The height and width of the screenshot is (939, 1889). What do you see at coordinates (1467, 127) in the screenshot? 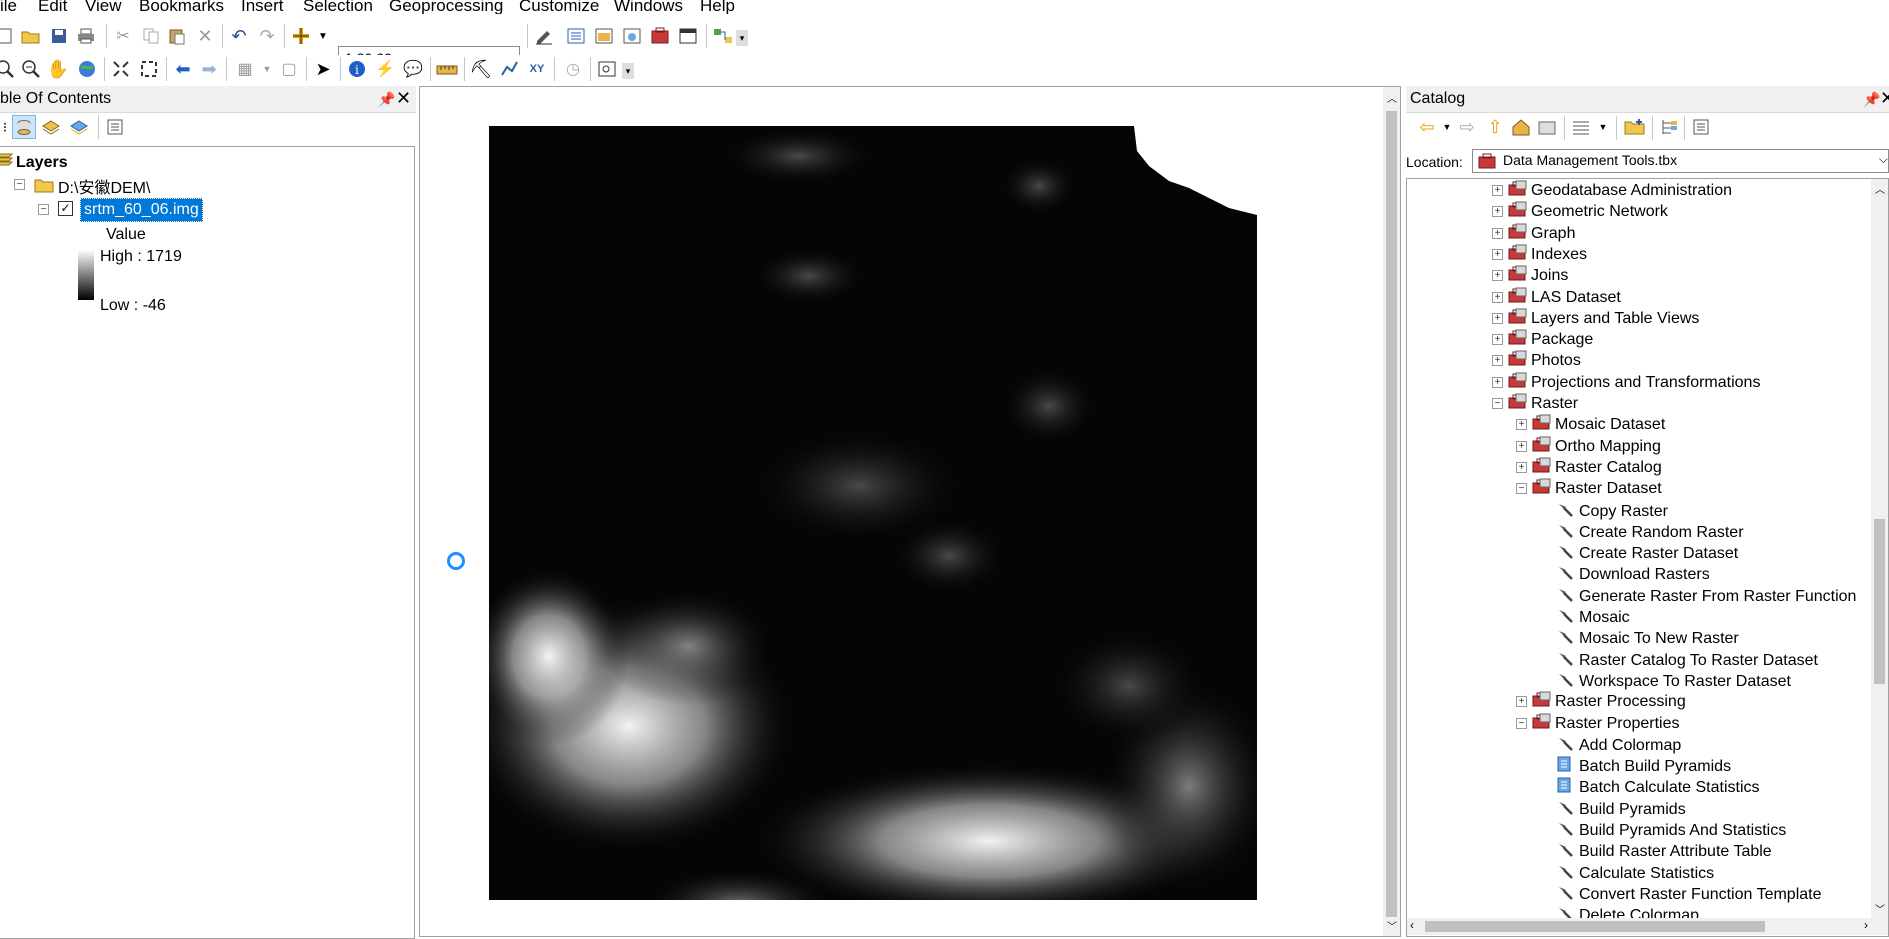
I see `forward-icon: ⇨` at bounding box center [1467, 127].